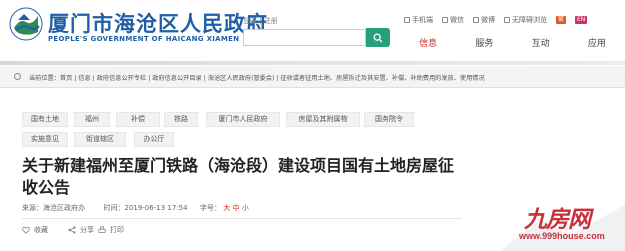 Image resolution: width=625 pixels, height=251 pixels. I want to click on font-size-small-button: 小, so click(245, 208).